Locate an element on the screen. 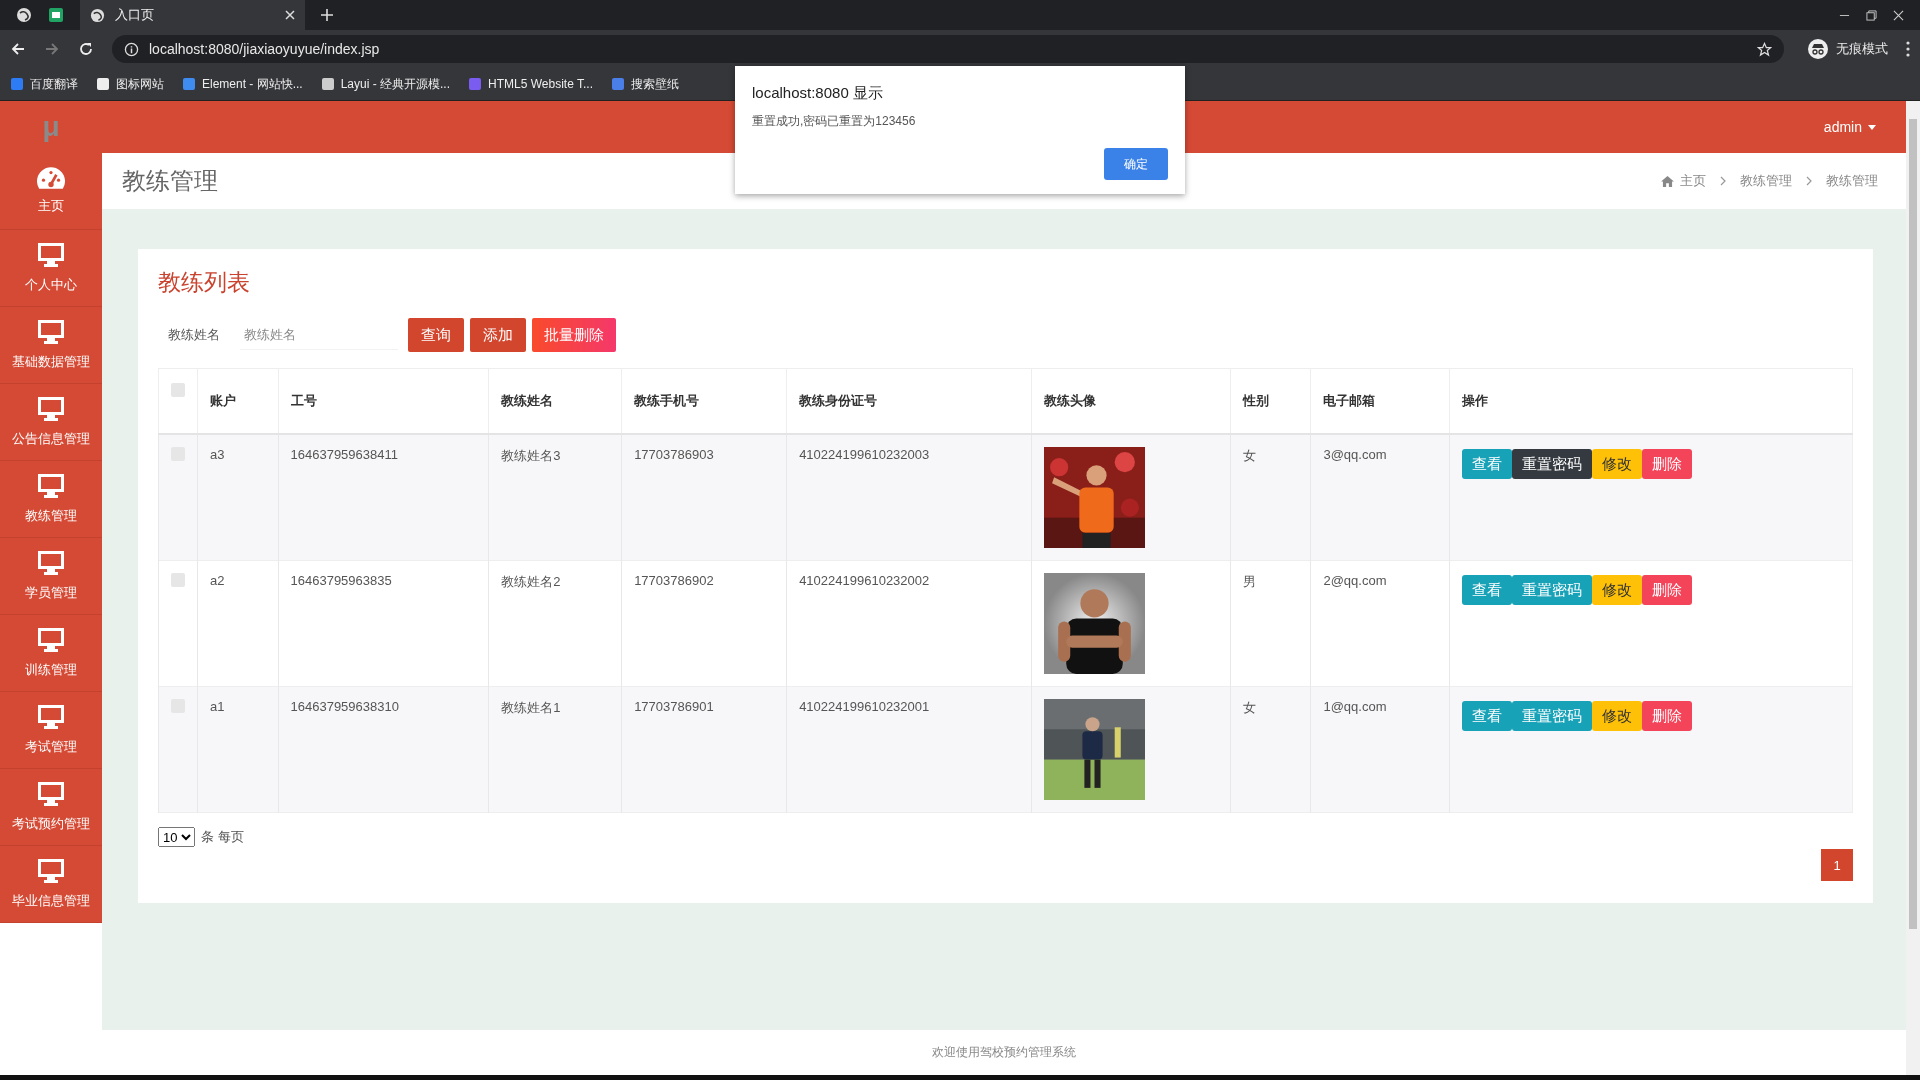 The width and height of the screenshot is (1920, 1080). table-cell: 男 is located at coordinates (1249, 581).